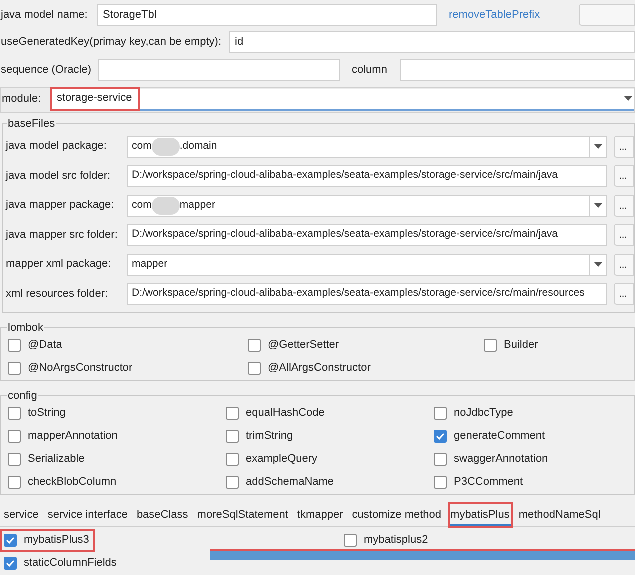 The height and width of the screenshot is (575, 635). What do you see at coordinates (199, 146) in the screenshot?
I see `field-value: .domain` at bounding box center [199, 146].